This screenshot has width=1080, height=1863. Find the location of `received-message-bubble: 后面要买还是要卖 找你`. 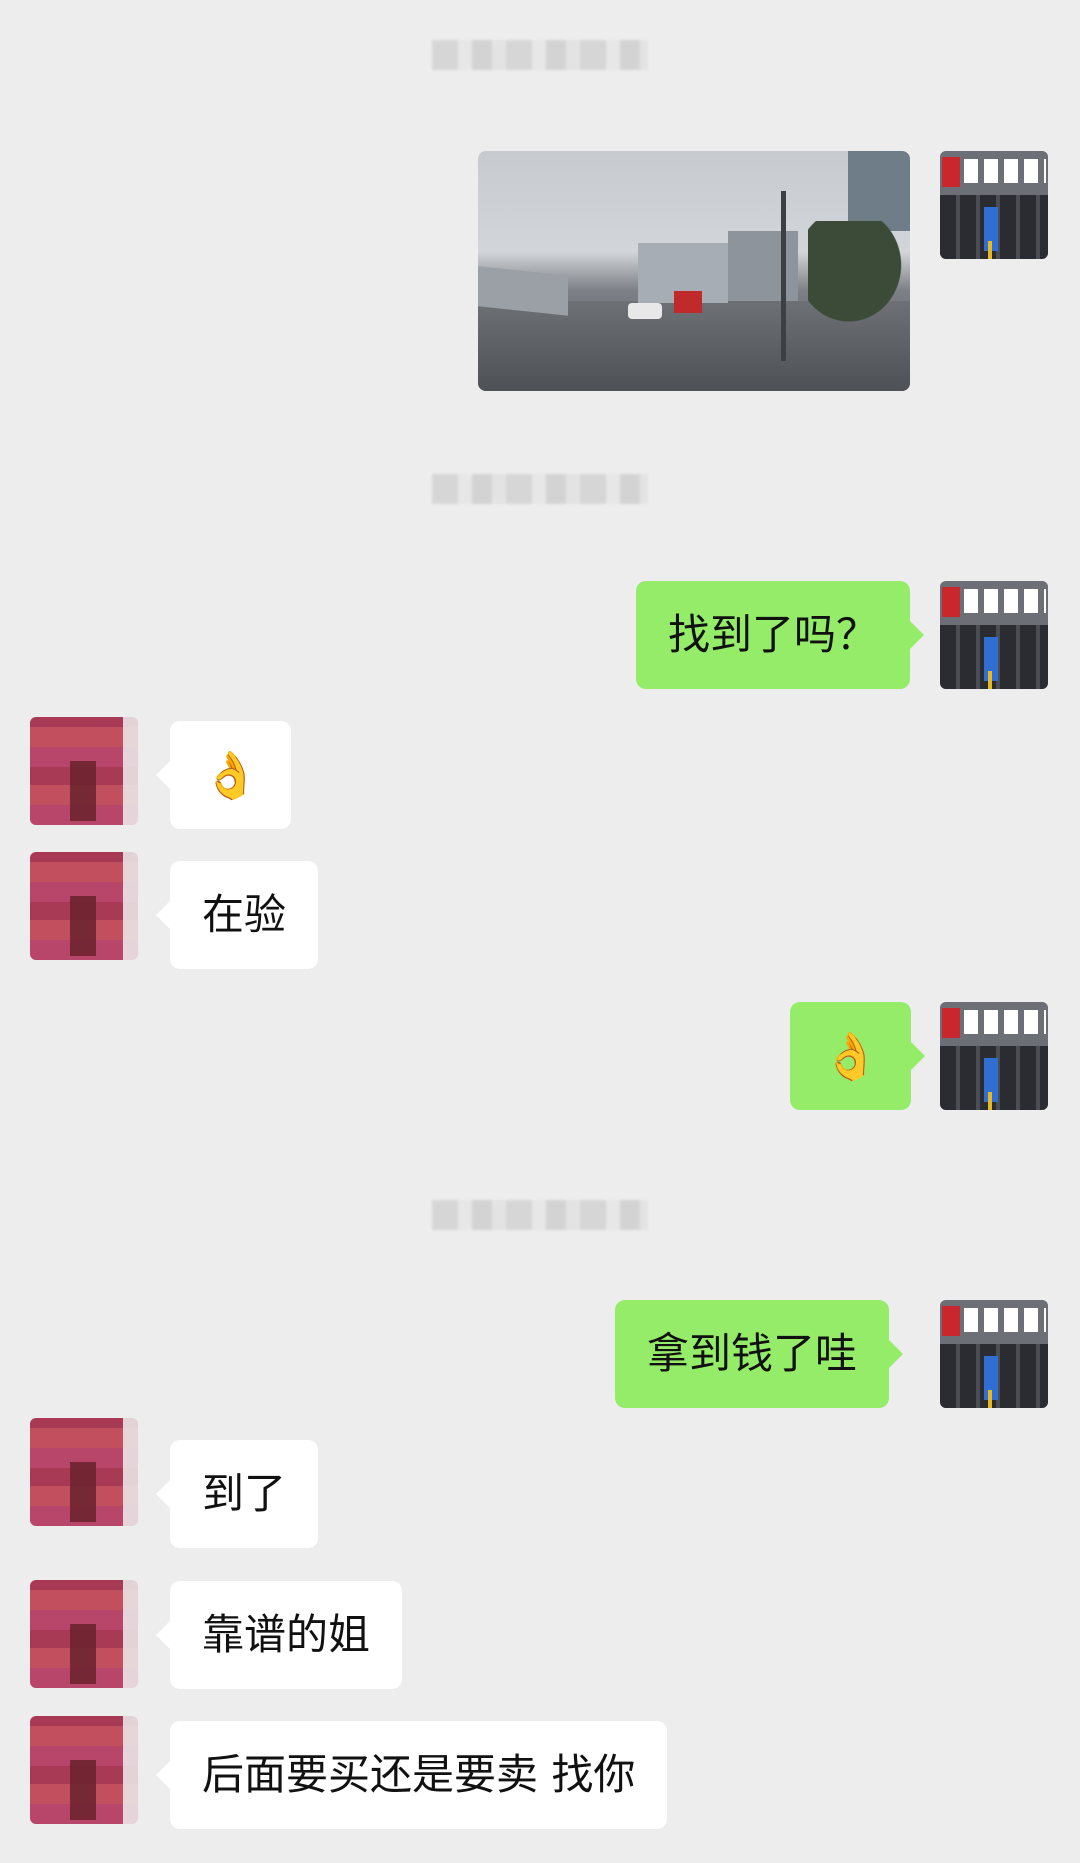

received-message-bubble: 后面要买还是要卖 找你 is located at coordinates (411, 1775).